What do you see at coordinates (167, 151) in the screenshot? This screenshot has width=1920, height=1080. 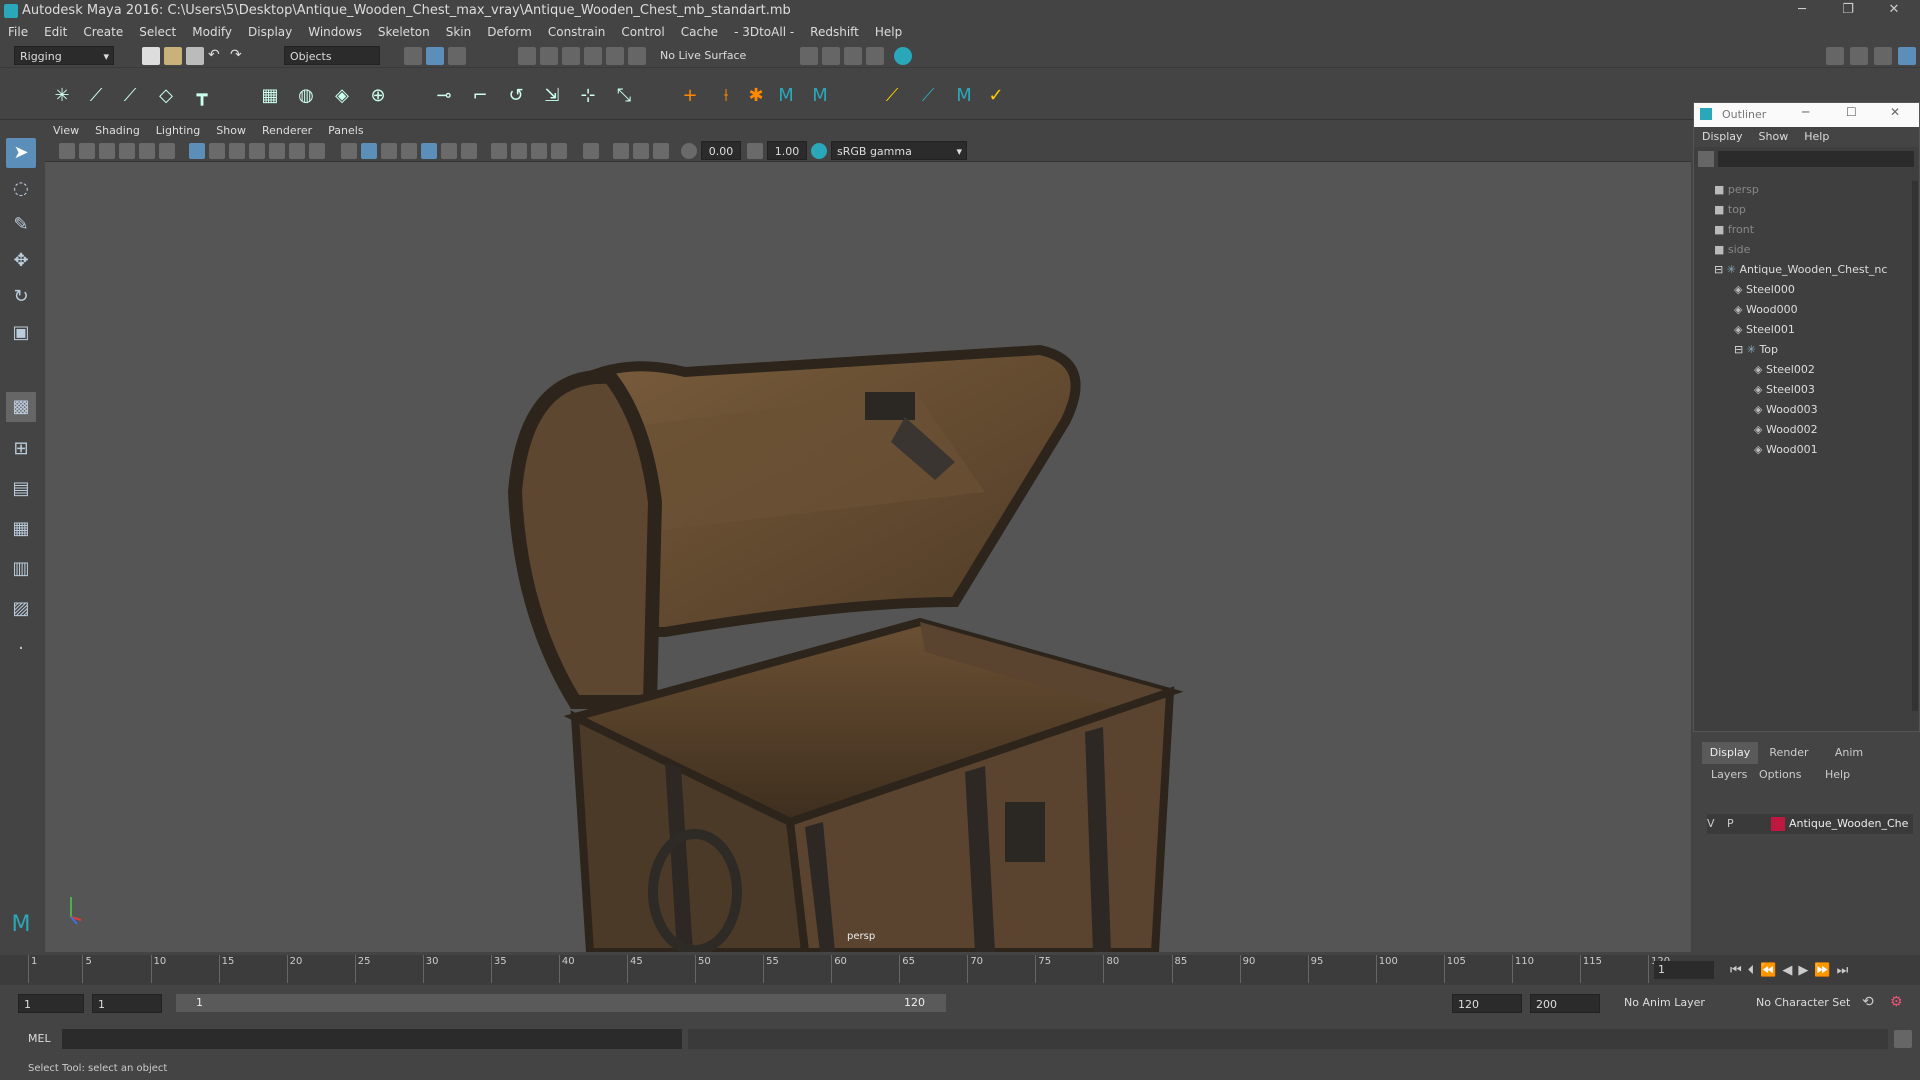 I see `grease-pencil-icon` at bounding box center [167, 151].